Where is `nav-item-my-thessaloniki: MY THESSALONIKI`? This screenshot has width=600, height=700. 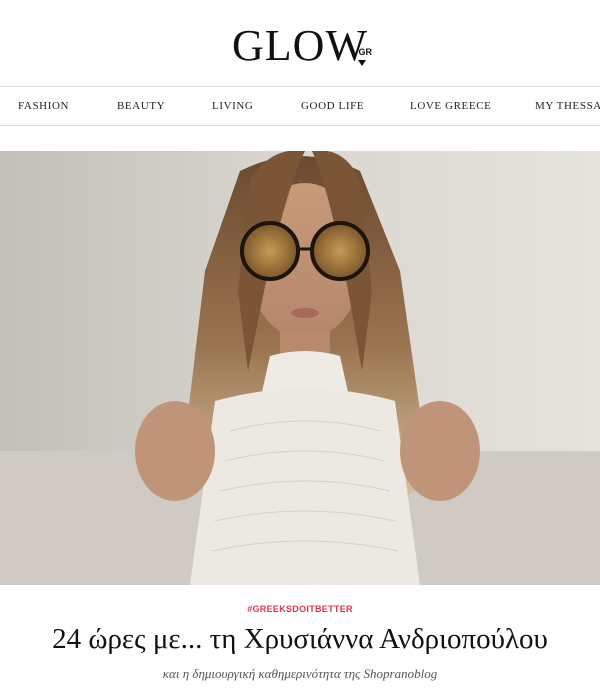 nav-item-my-thessaloniki: MY THESSALONIKI is located at coordinates (567, 106).